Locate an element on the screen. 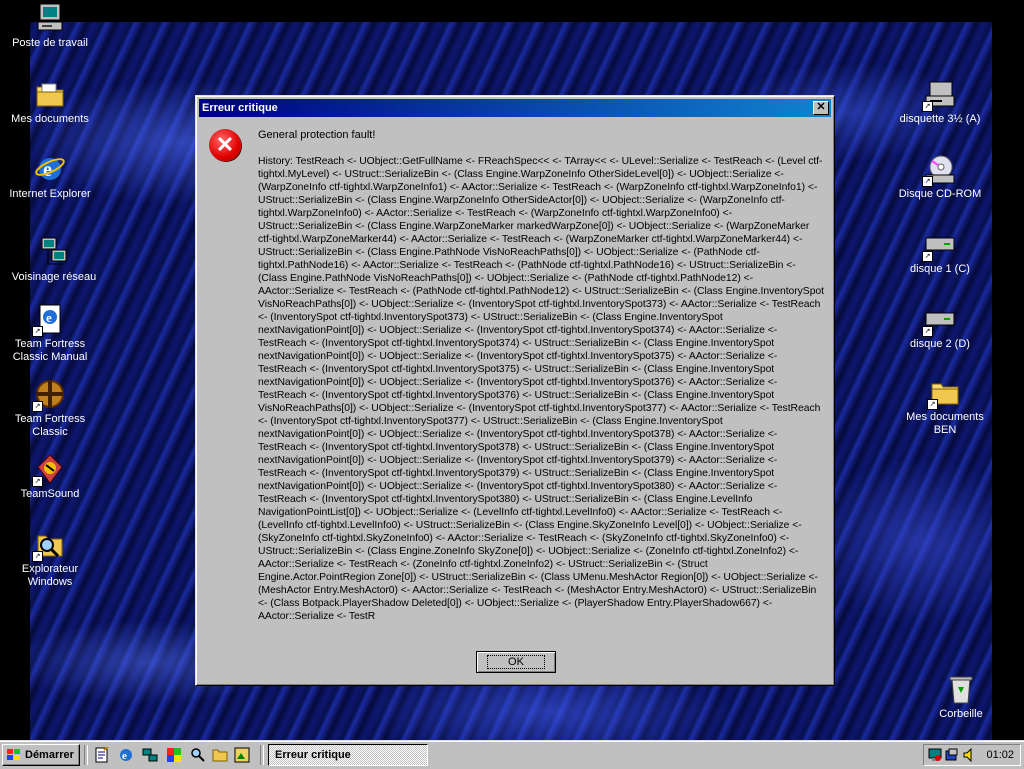 Image resolution: width=1024 pixels, height=769 pixels. close-button: ✕ is located at coordinates (821, 108).